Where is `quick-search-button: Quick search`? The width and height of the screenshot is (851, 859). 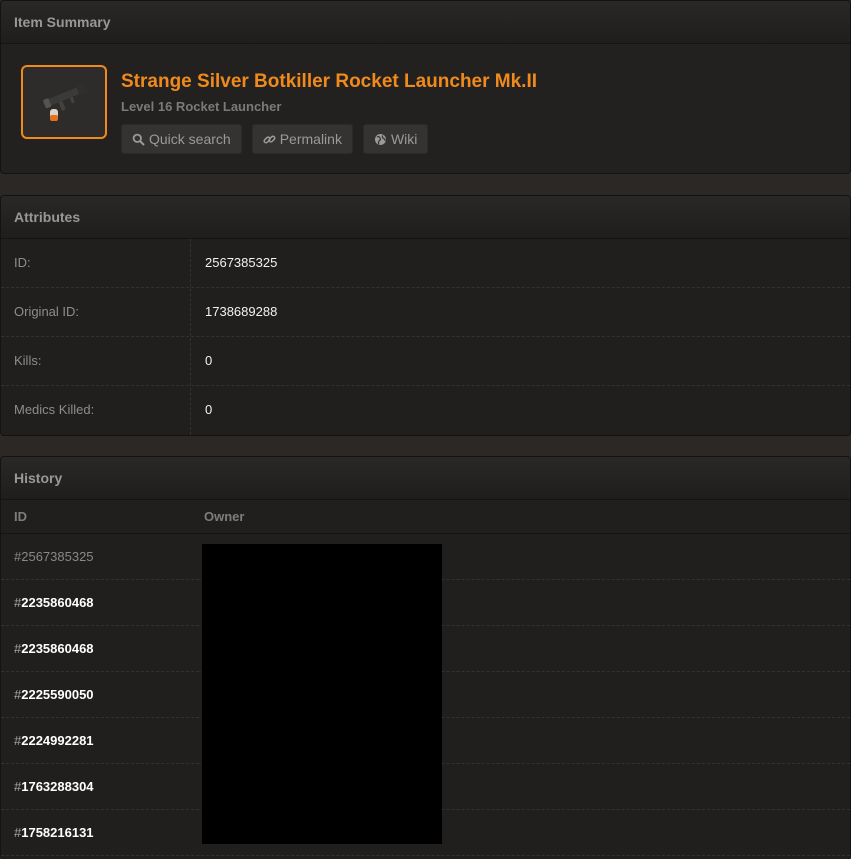 quick-search-button: Quick search is located at coordinates (181, 139).